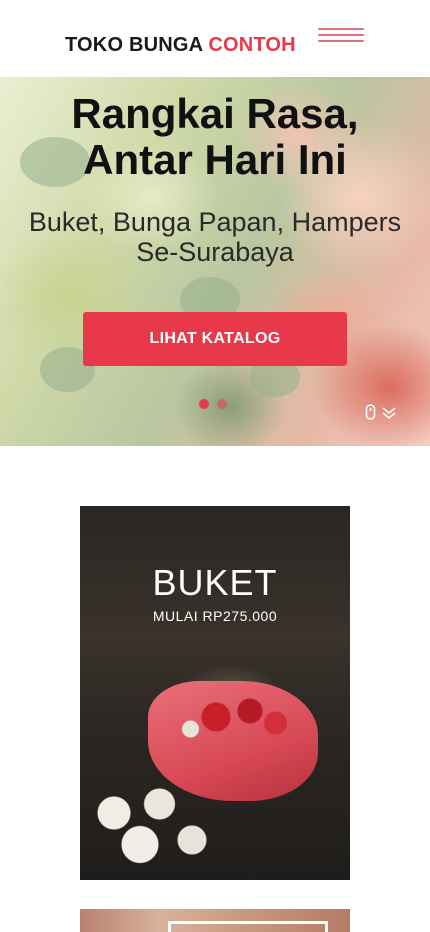 The image size is (430, 932). What do you see at coordinates (215, 252) in the screenshot?
I see `hero-subtitle-line2: Se-Surabaya` at bounding box center [215, 252].